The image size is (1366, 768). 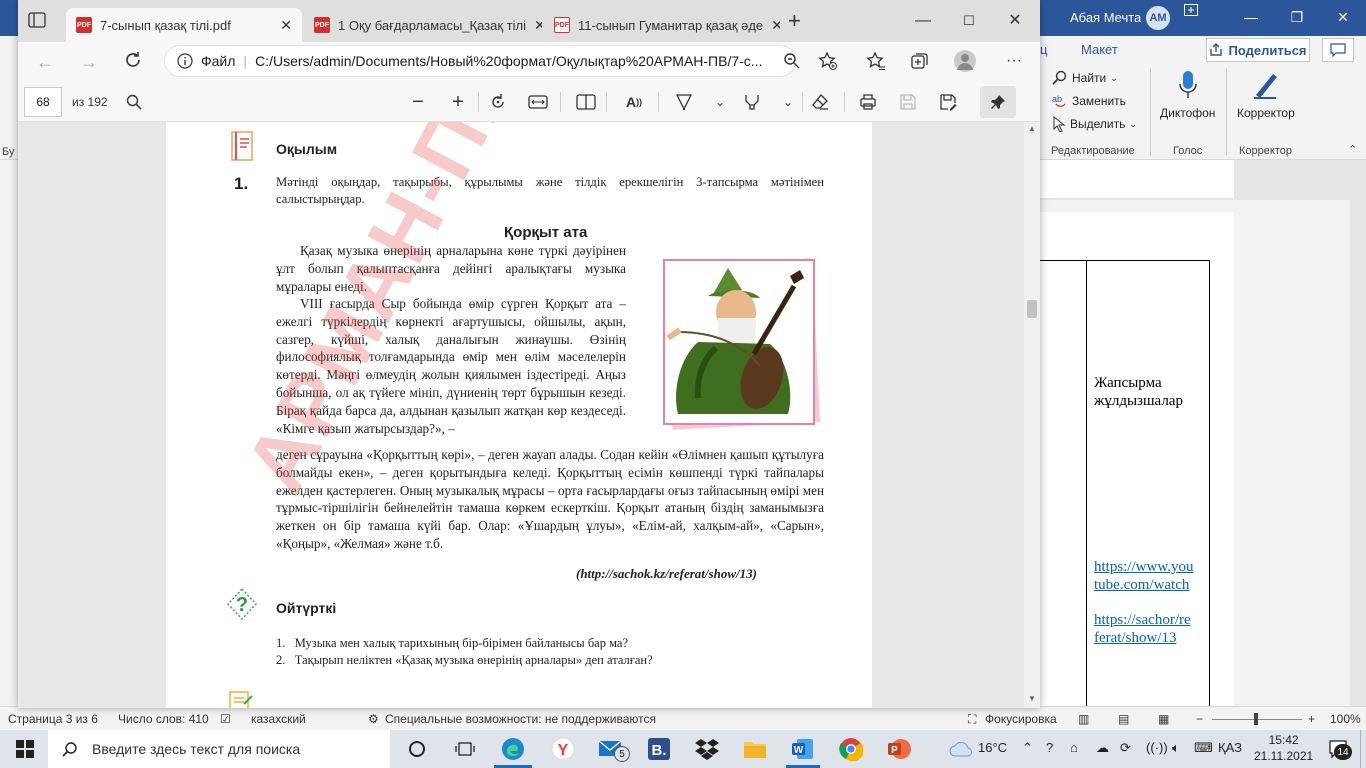 What do you see at coordinates (538, 102) in the screenshot?
I see `fit-width-icon` at bounding box center [538, 102].